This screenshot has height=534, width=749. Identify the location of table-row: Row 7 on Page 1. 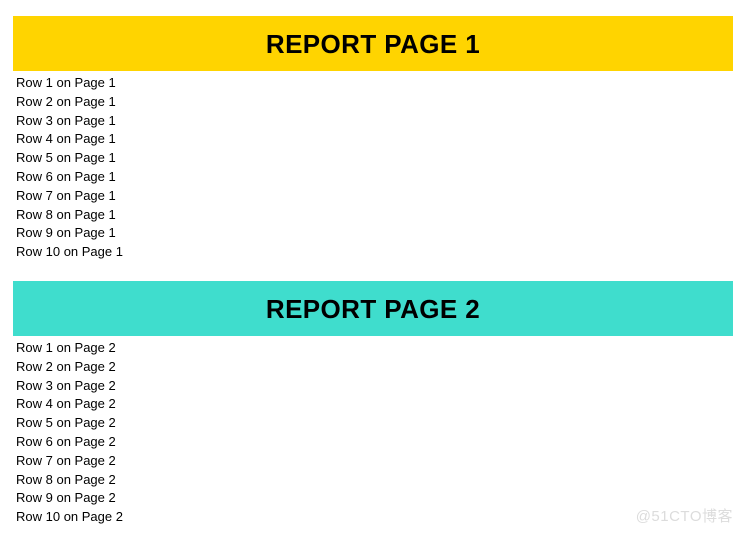
(66, 195).